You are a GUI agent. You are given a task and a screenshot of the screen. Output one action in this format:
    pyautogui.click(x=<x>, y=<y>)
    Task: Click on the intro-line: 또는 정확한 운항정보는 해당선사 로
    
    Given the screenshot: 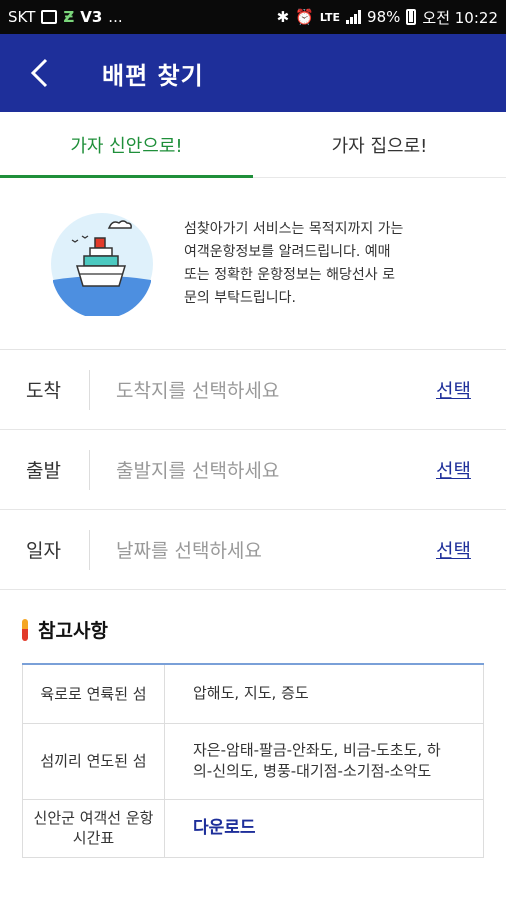 What is the action you would take?
    pyautogui.click(x=289, y=274)
    